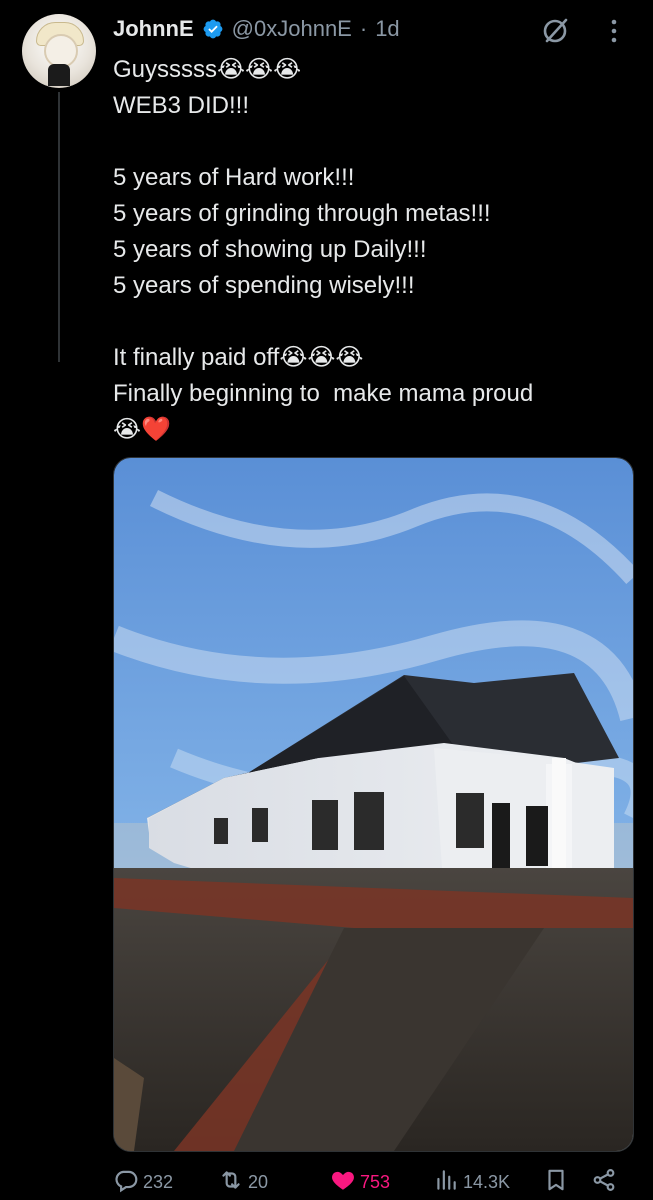 The width and height of the screenshot is (653, 1200). I want to click on tweet-line: Guysssss😭😭😭, so click(207, 69).